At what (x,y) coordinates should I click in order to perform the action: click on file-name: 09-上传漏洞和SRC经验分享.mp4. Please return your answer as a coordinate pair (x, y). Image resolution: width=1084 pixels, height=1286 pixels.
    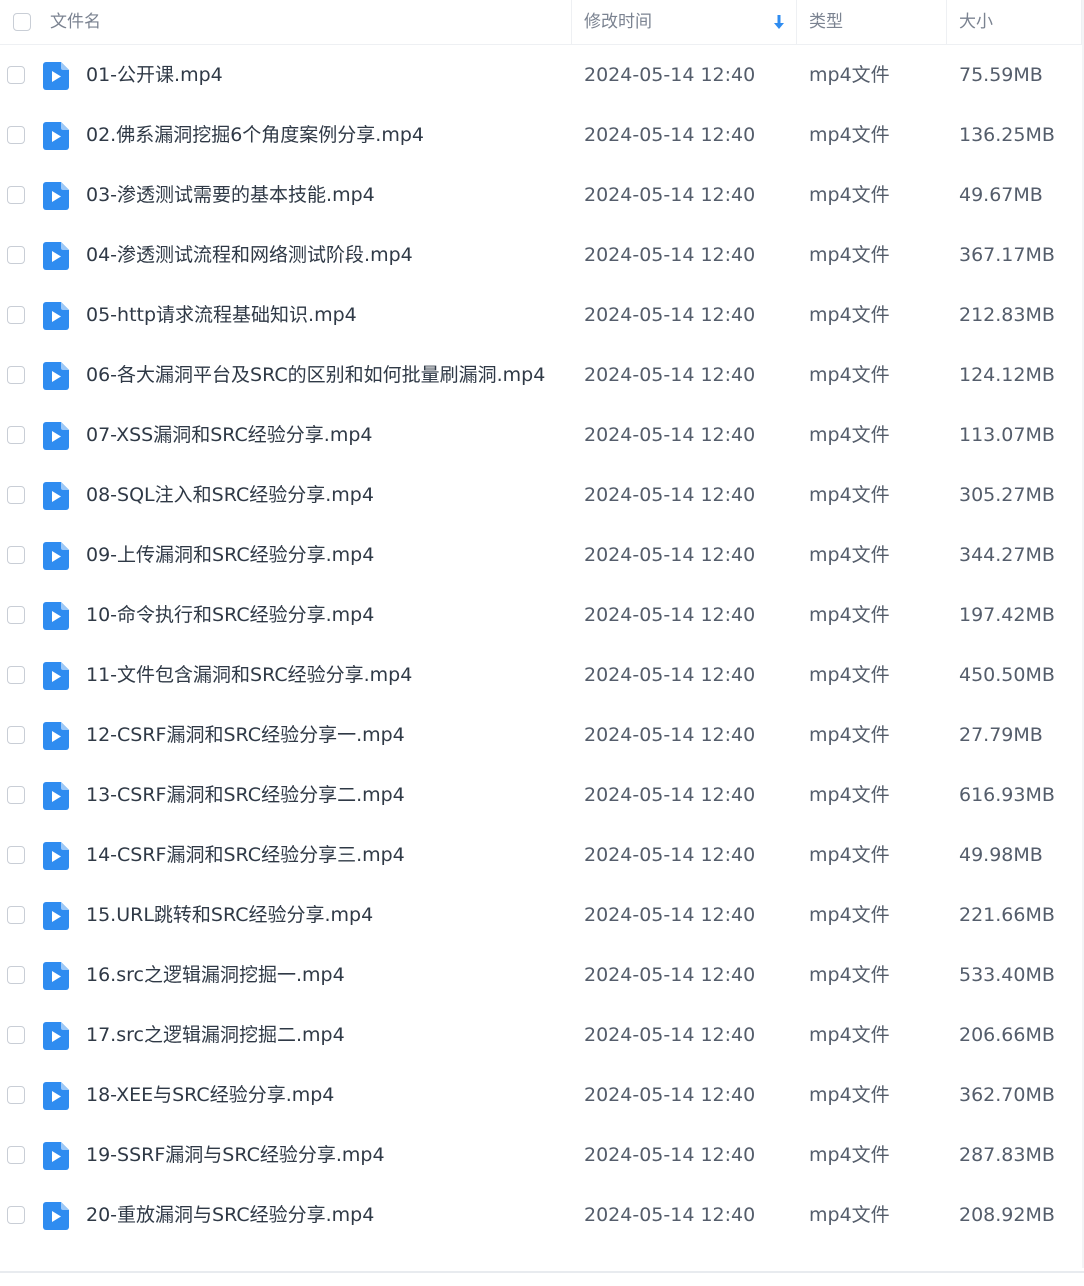
    Looking at the image, I should click on (230, 555).